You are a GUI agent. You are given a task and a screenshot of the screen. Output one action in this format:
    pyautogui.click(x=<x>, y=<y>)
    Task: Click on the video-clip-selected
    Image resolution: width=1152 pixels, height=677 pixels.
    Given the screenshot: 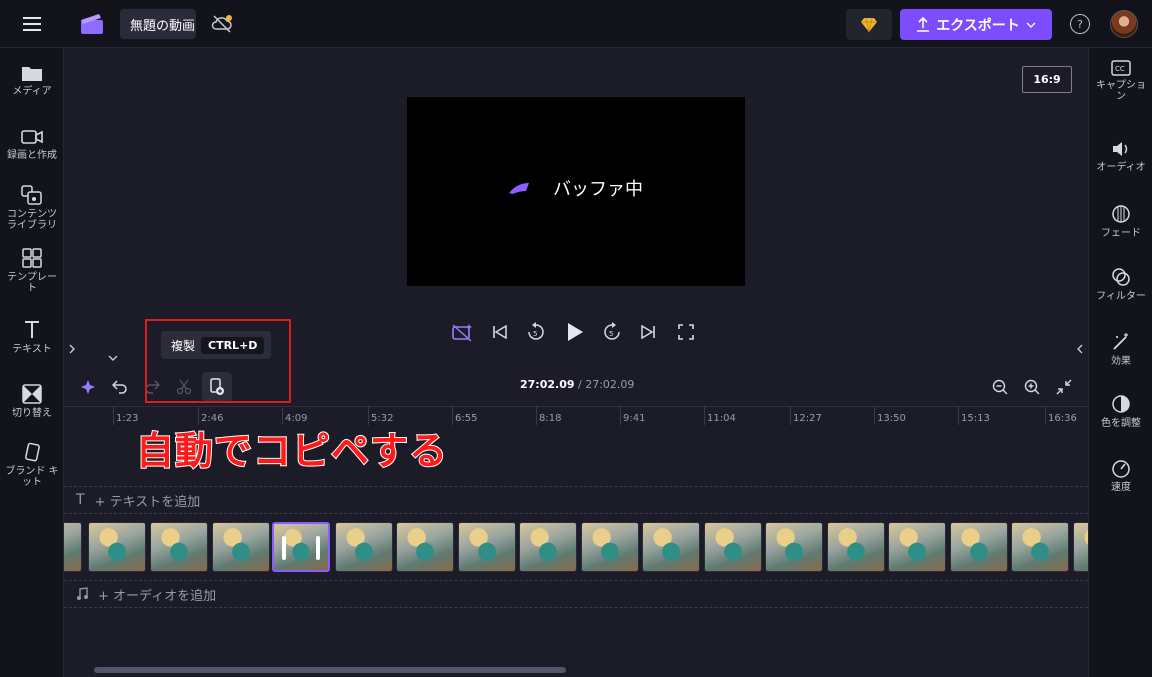 What is the action you would take?
    pyautogui.click(x=301, y=547)
    